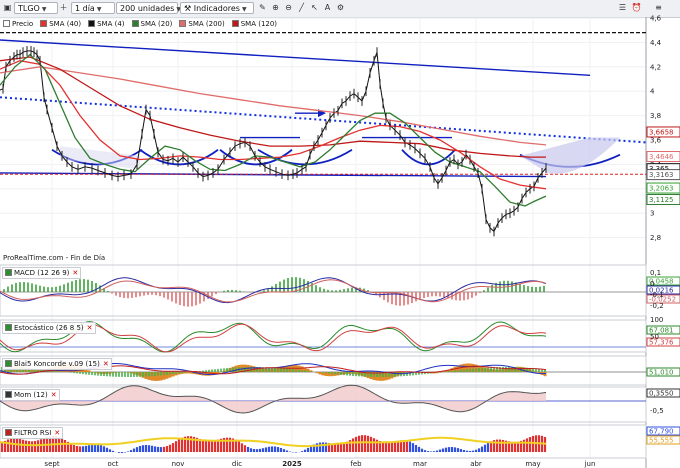 This screenshot has width=680, height=468. I want to click on mom-swatch, so click(8, 394).